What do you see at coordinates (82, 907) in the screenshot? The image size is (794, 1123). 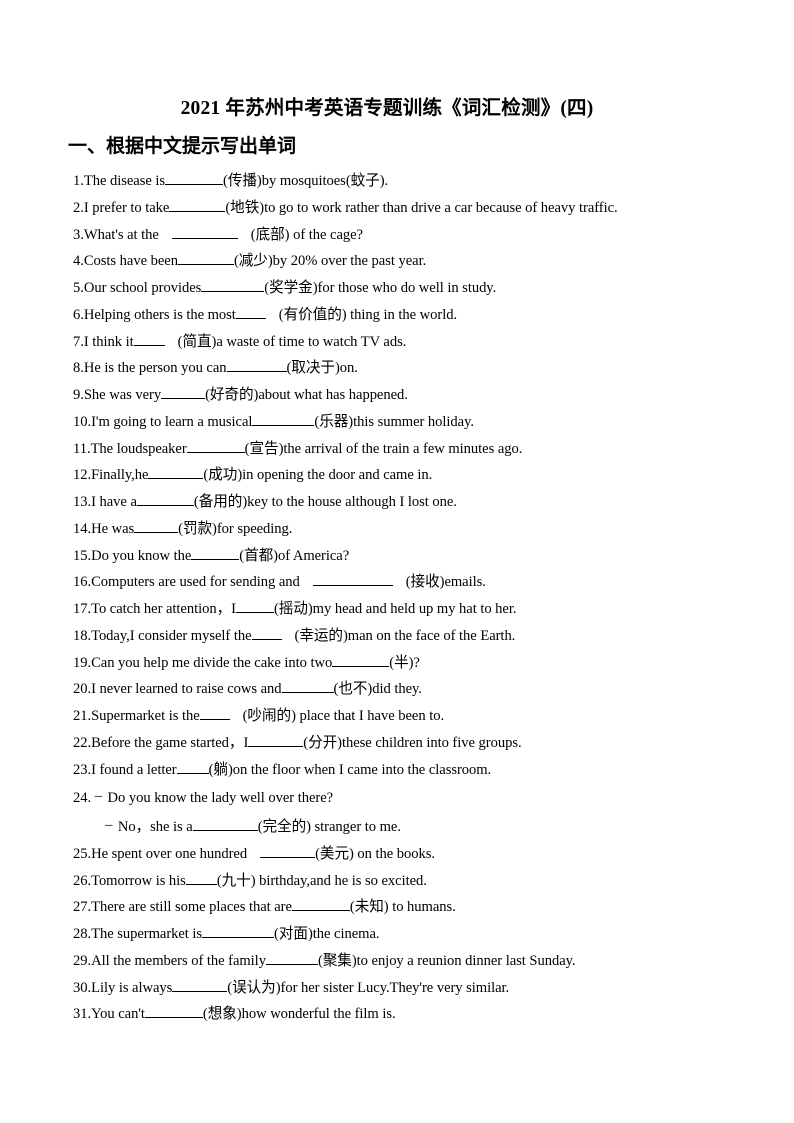 I see `question-number: 27.` at bounding box center [82, 907].